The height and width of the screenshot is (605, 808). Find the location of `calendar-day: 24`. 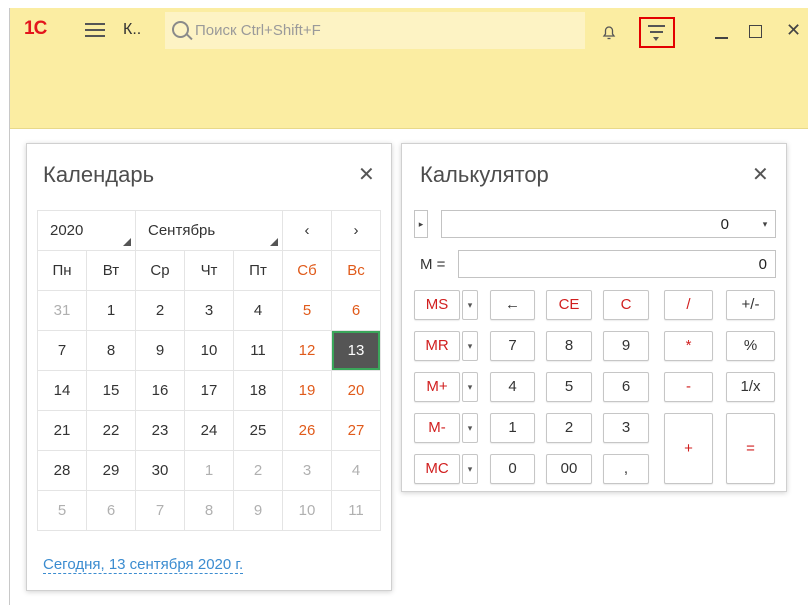

calendar-day: 24 is located at coordinates (209, 430).